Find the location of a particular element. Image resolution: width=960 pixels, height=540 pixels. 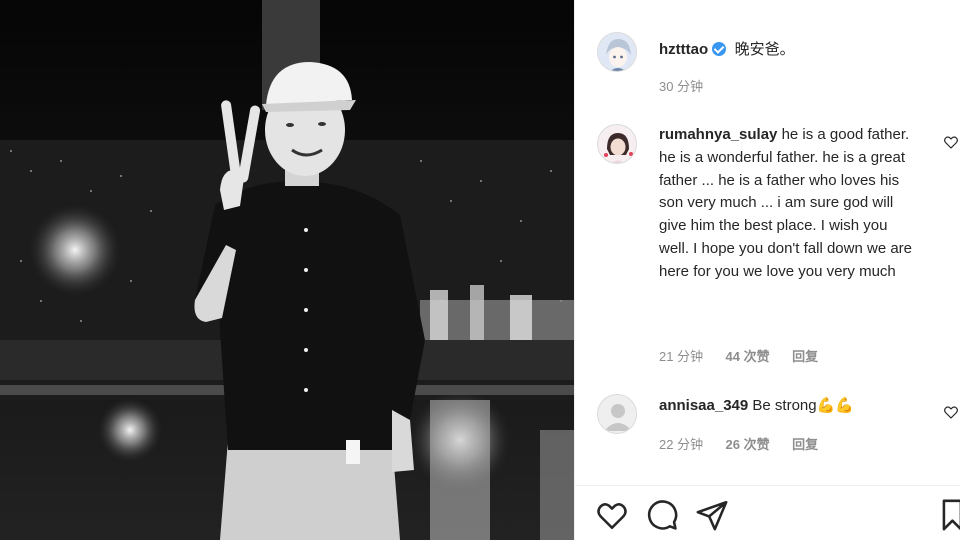

post-header: hztttao 晚安爸。 is located at coordinates (777, 56).